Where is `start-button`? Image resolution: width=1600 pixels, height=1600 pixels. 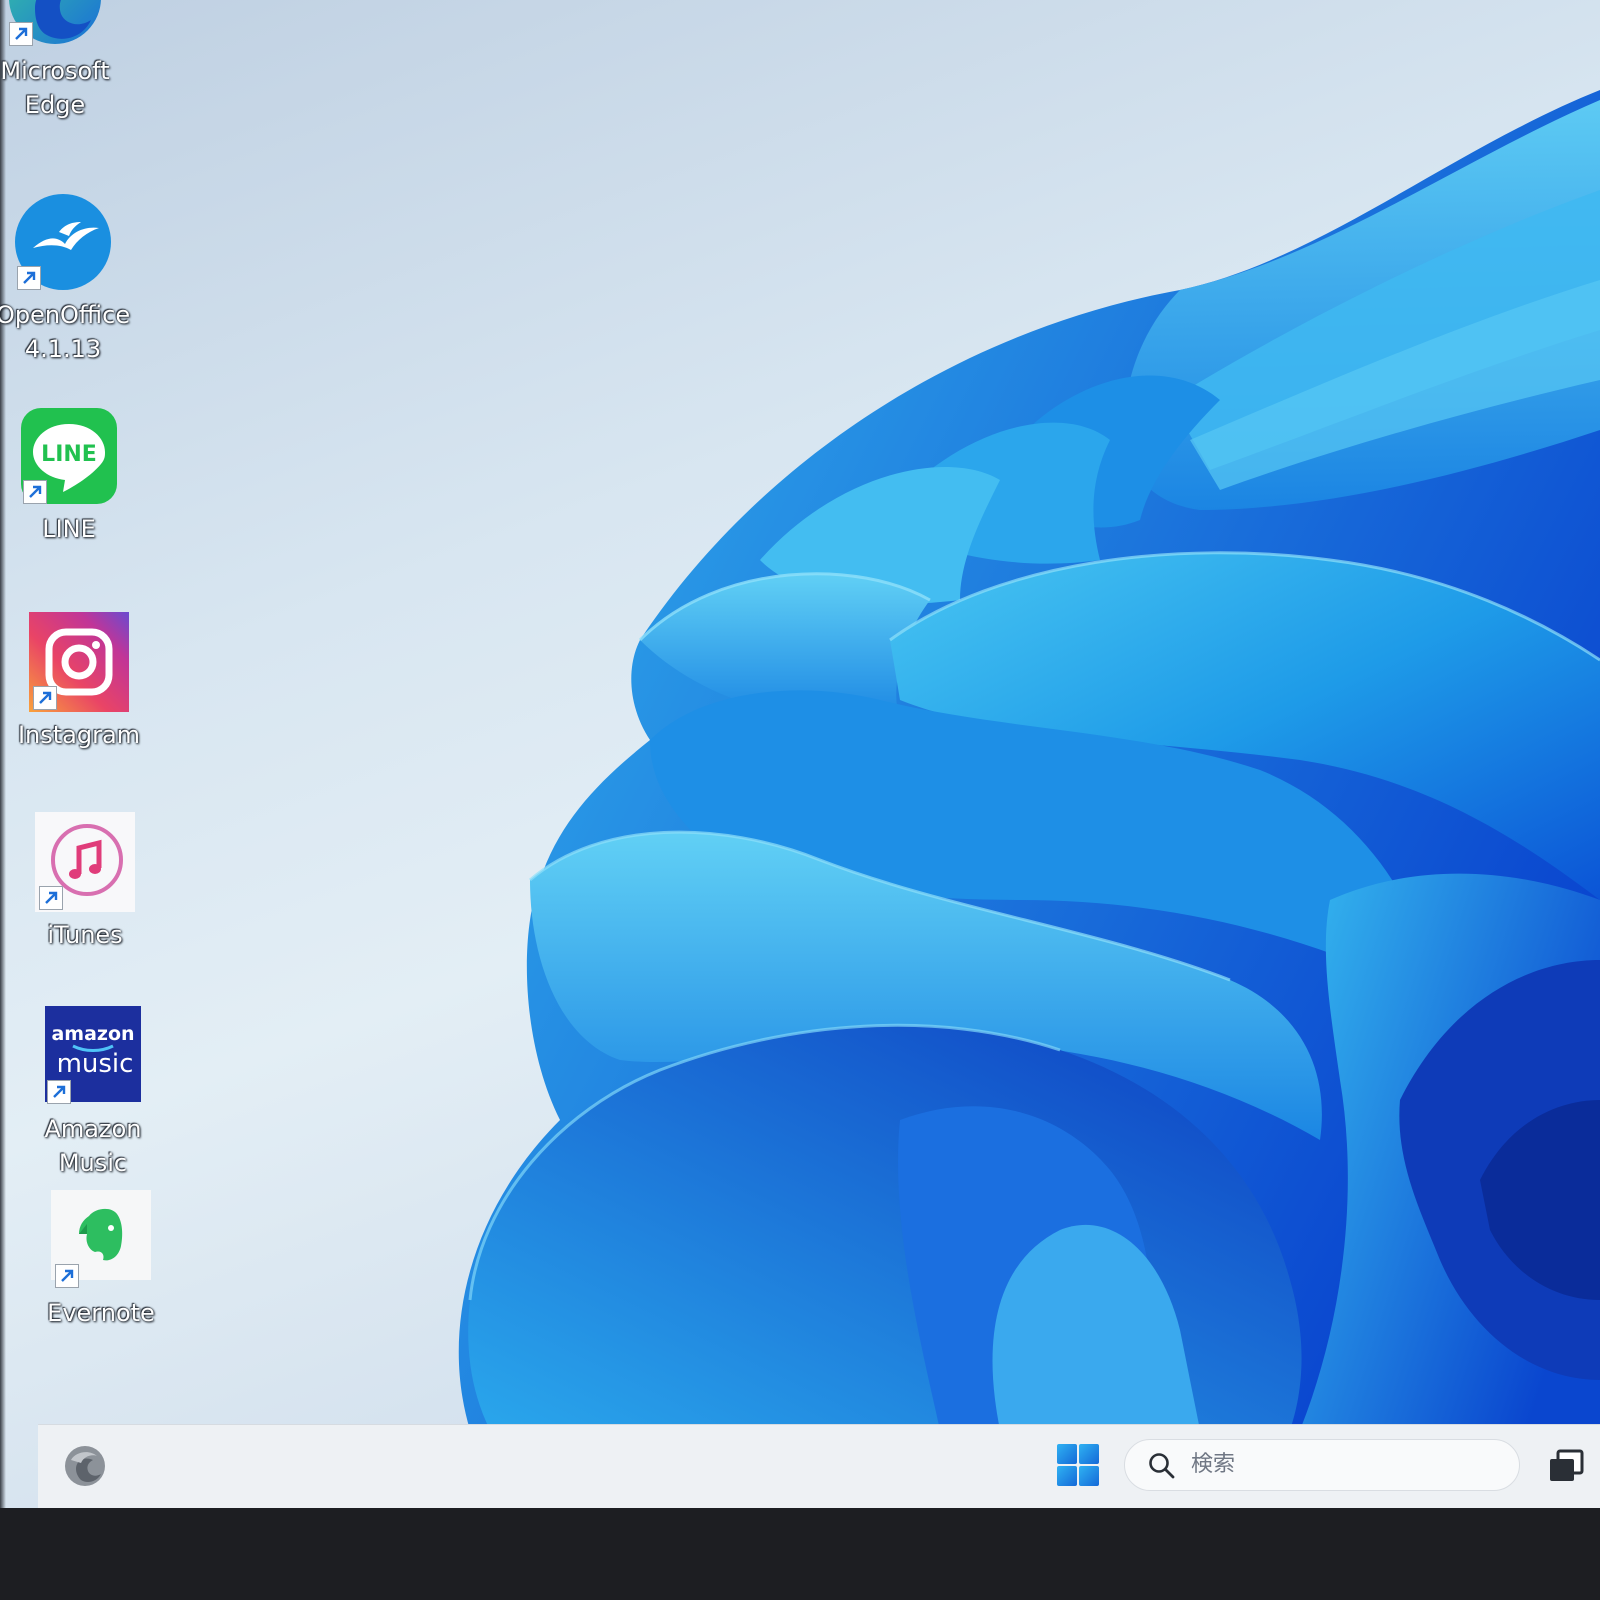
start-button is located at coordinates (1078, 1465).